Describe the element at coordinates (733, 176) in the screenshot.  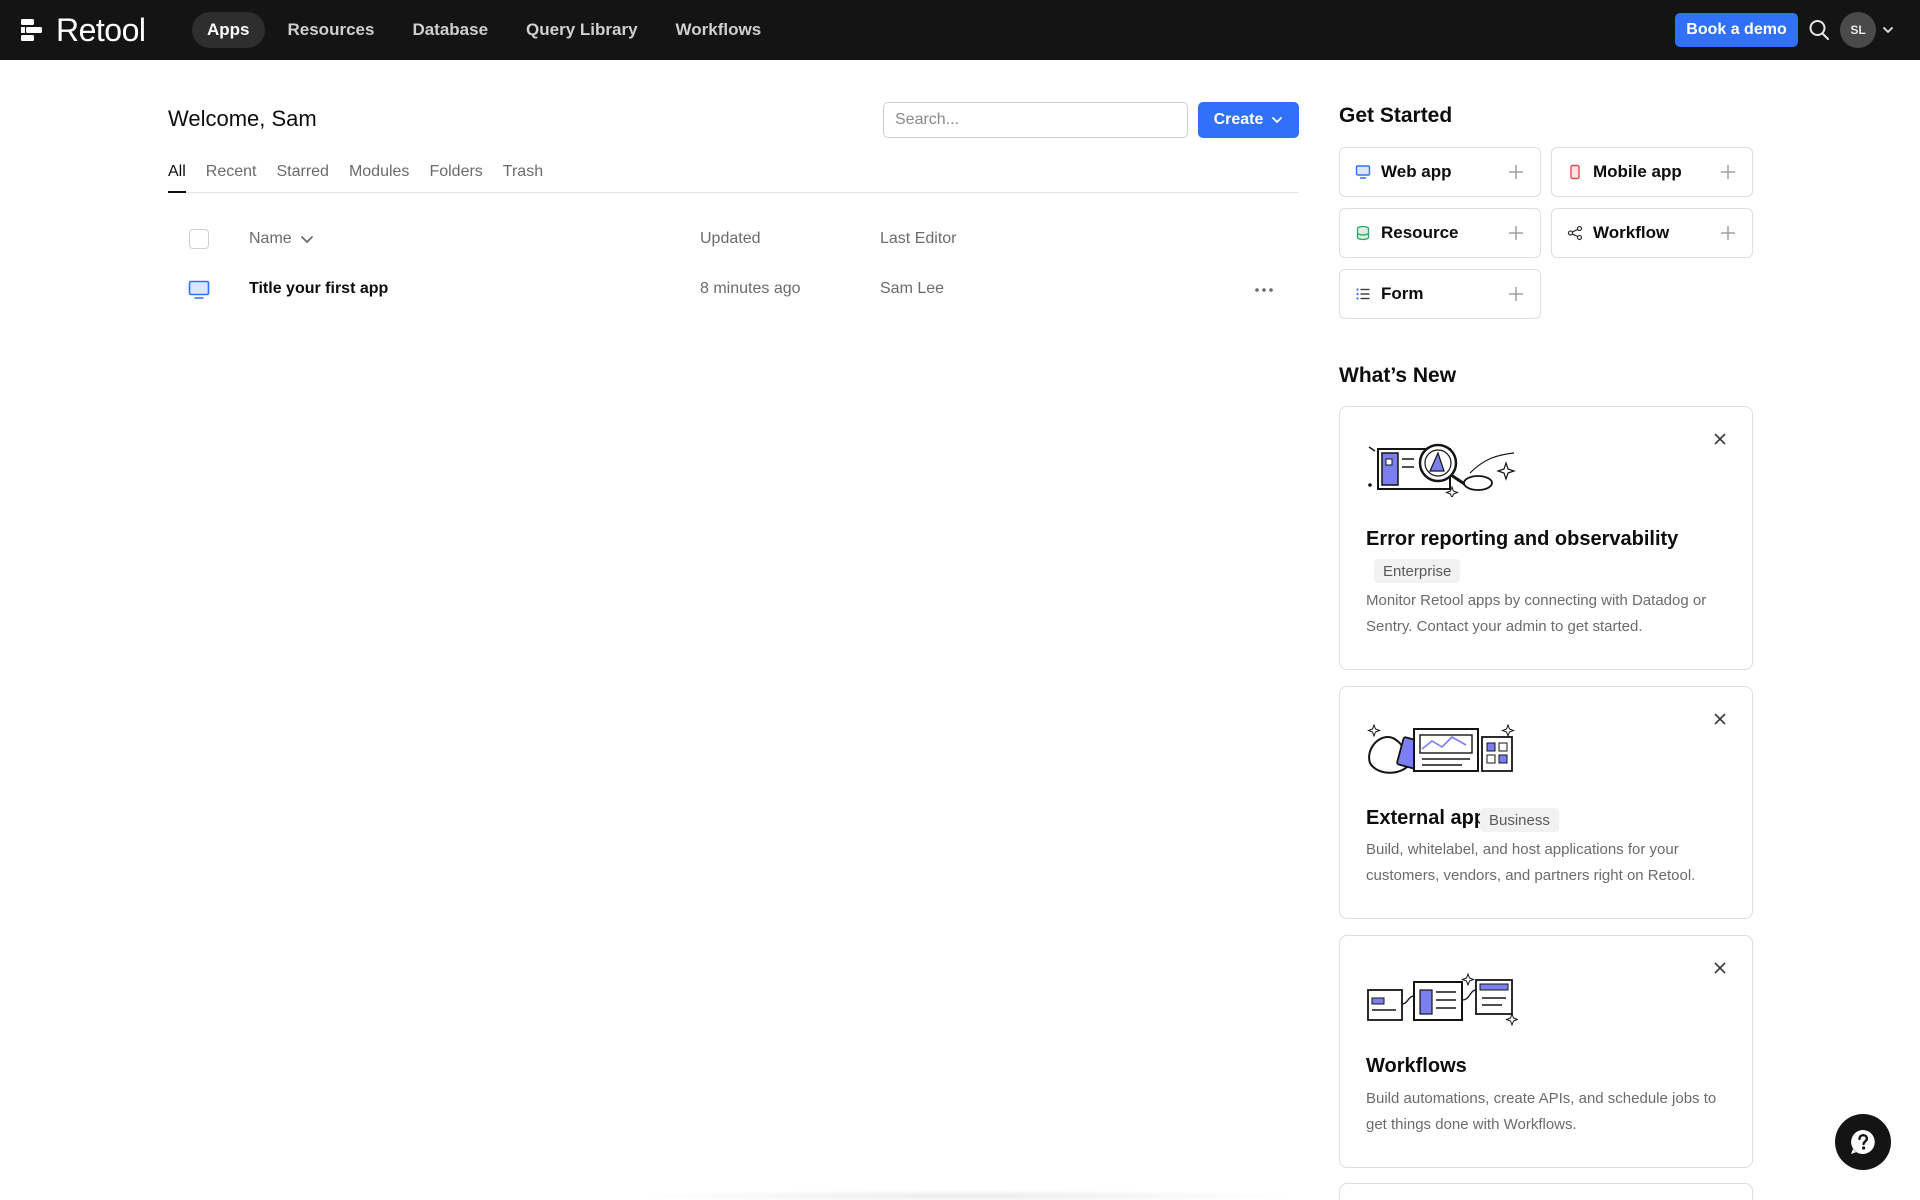
I see `app-filter-tabs: All Recent Starred Modules Folders Trash` at that location.